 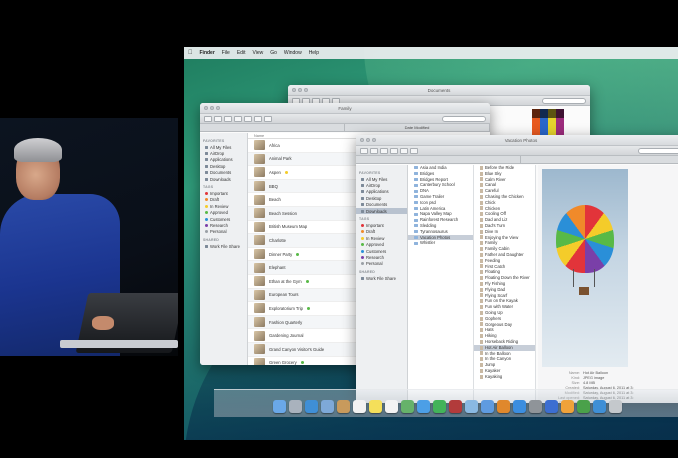 I want to click on list-item: Whistler, so click(x=440, y=243).